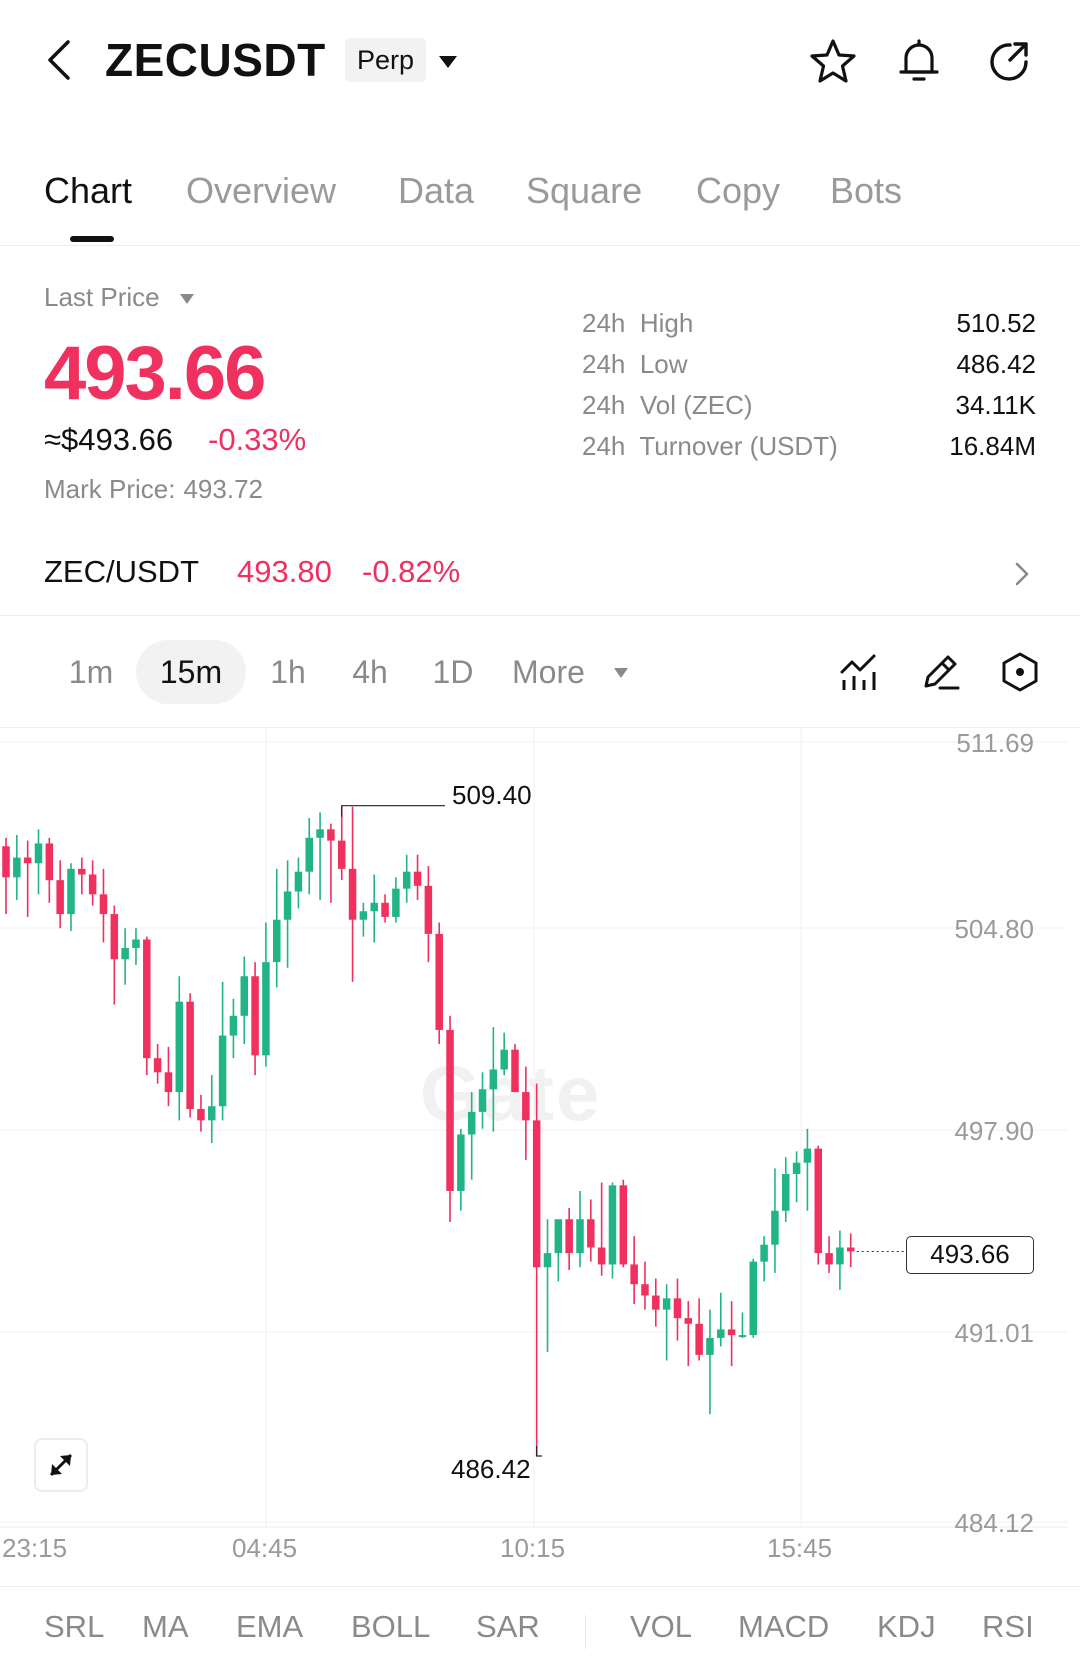 This screenshot has height=1674, width=1080. I want to click on active-tab-indicator, so click(92, 239).